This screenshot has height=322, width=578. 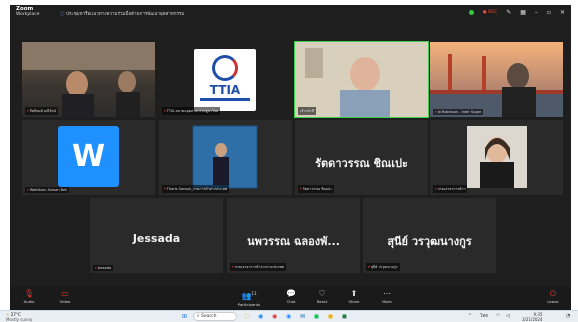 I want to click on chat-button: 💬 Chat, so click(x=291, y=296).